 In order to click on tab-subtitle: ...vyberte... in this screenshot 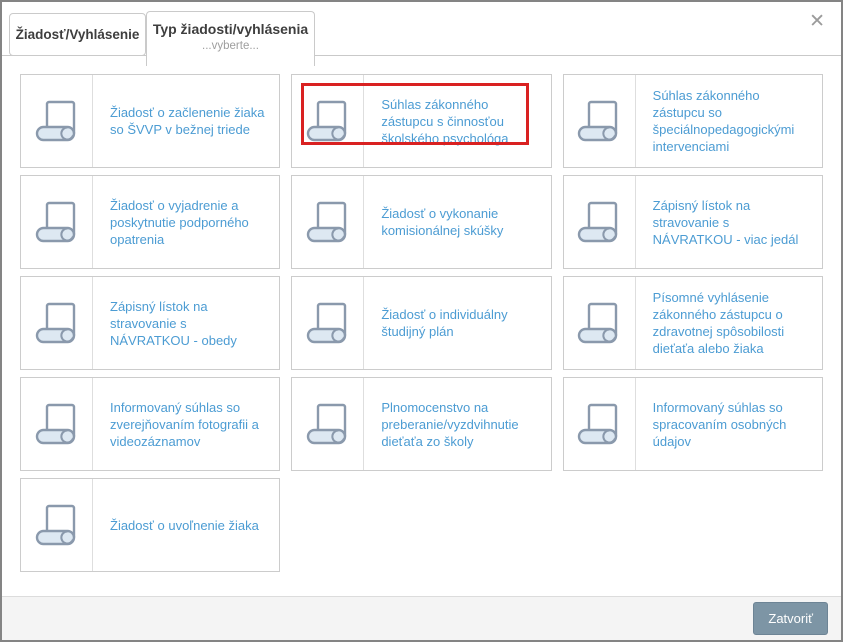, I will do `click(230, 46)`.